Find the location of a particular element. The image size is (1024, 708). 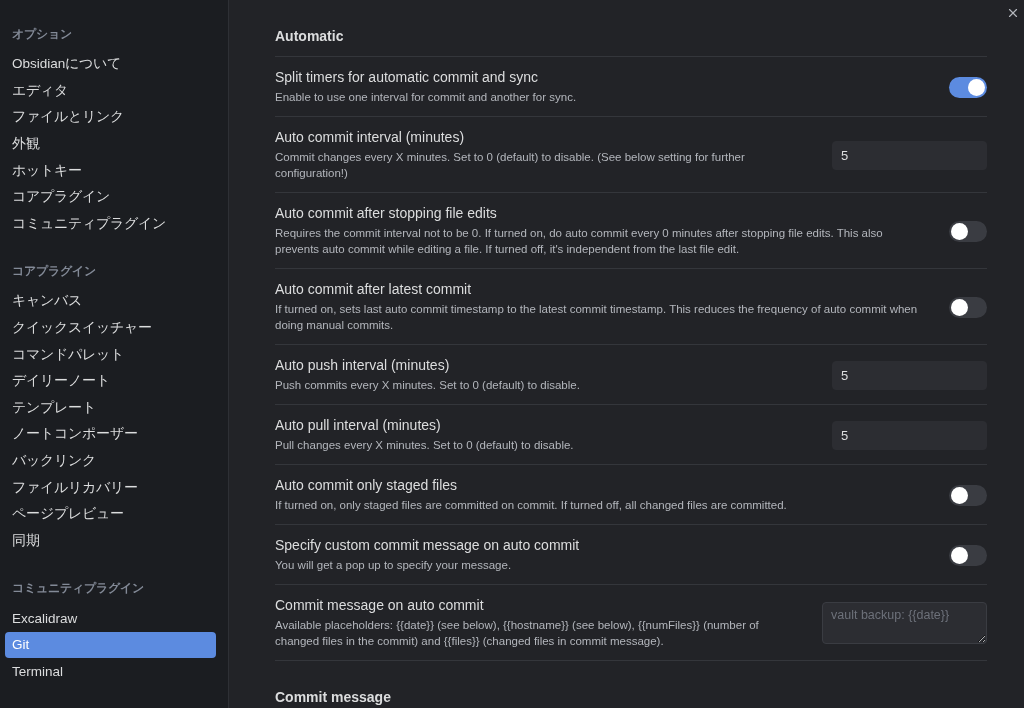

sidebar-item: テンプレート is located at coordinates (110, 408).